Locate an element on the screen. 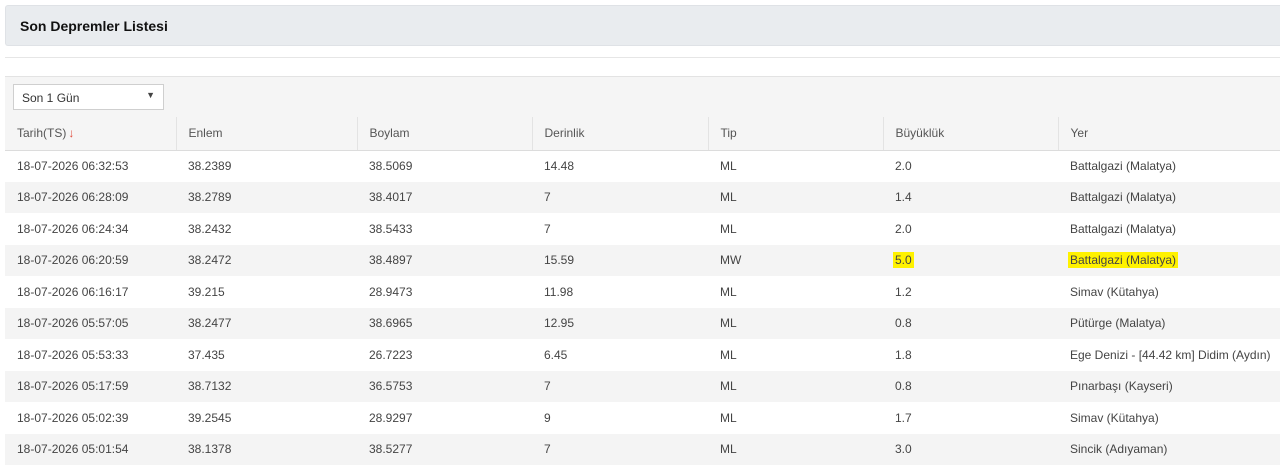 This screenshot has height=465, width=1280. date-cell: 18-07-2026 05:53:33 is located at coordinates (90, 355).